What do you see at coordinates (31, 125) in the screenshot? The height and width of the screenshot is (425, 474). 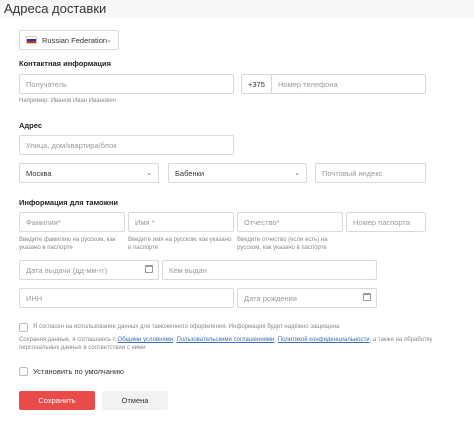 I see `address-heading: Адрес` at bounding box center [31, 125].